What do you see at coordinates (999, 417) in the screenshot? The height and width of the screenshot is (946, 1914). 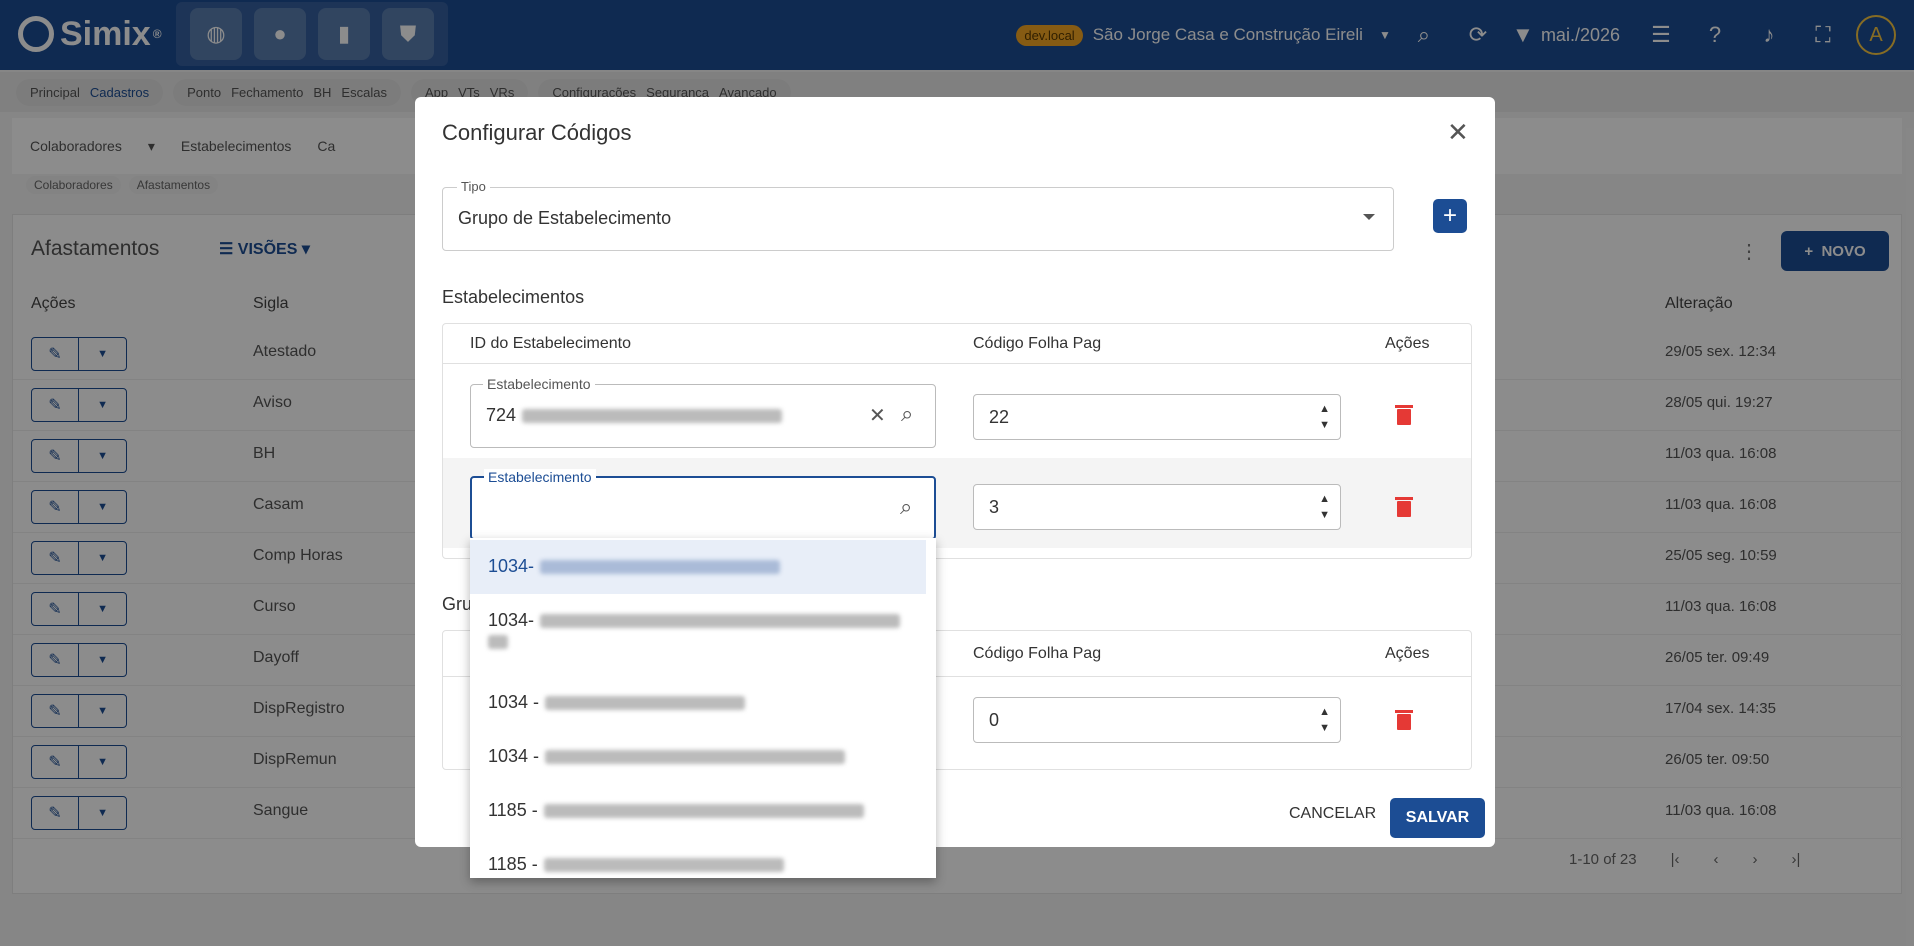 I see `codigo-value: 22` at bounding box center [999, 417].